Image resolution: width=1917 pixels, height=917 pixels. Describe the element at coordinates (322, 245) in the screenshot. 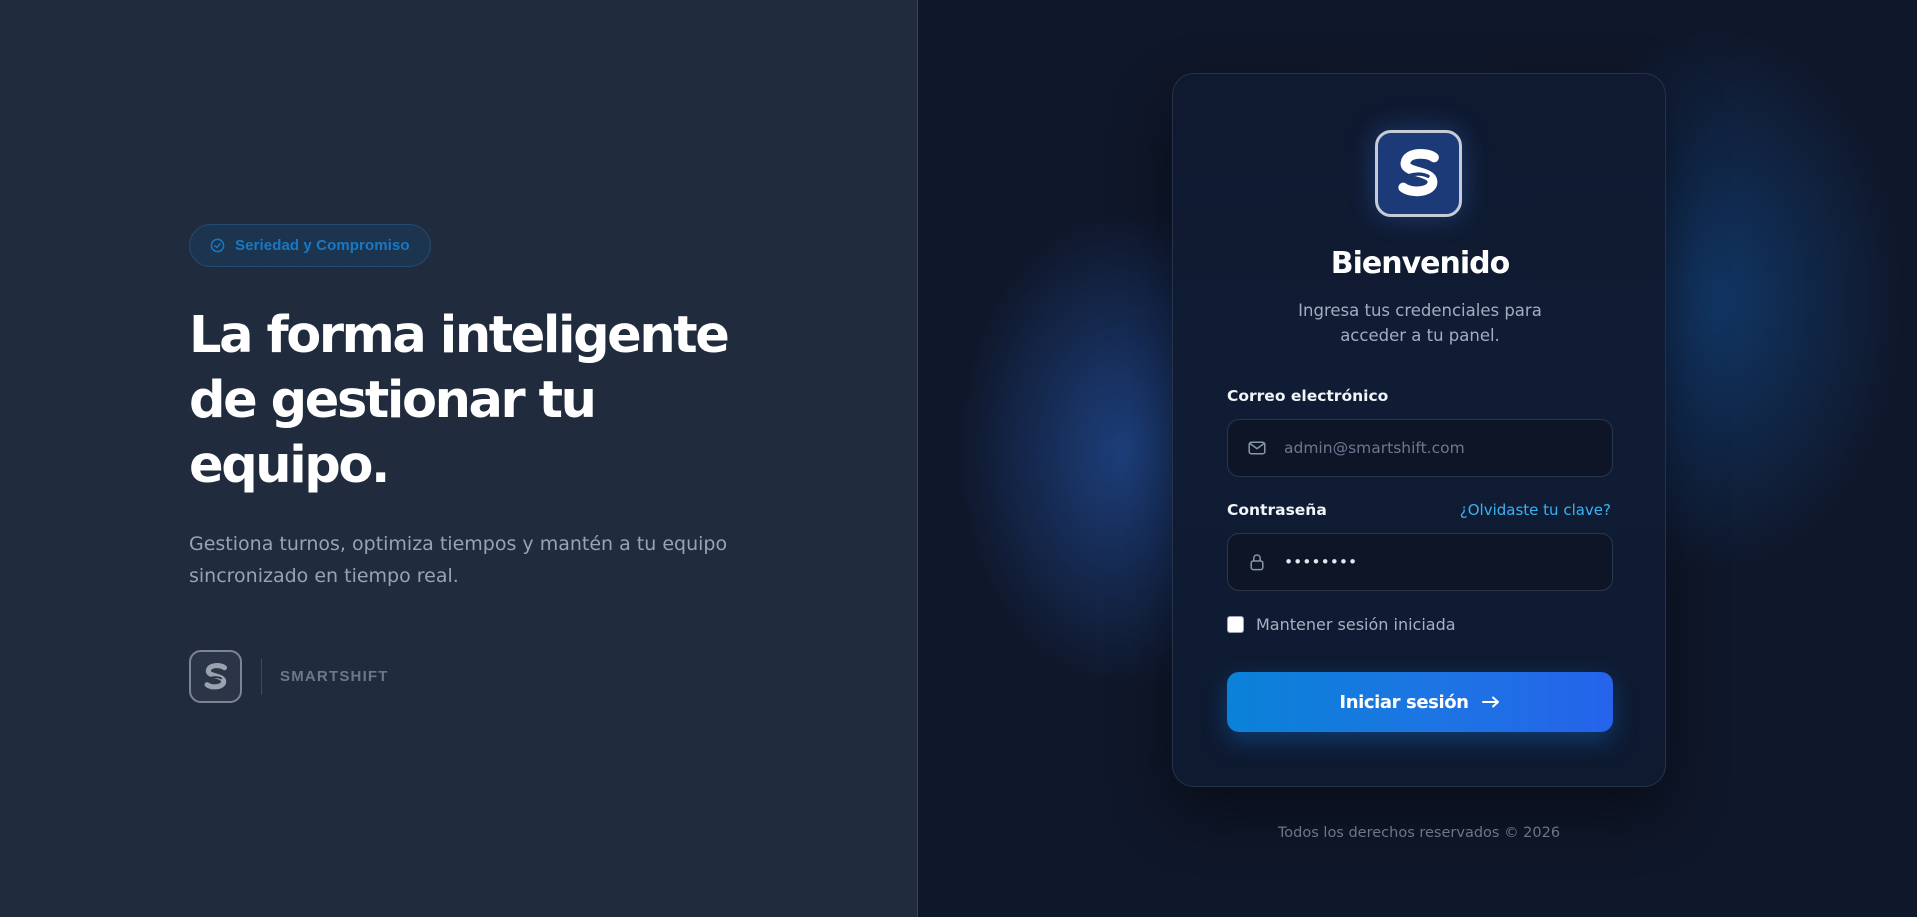

I see `tagline-badge-label: Seriedad y Compromiso` at that location.